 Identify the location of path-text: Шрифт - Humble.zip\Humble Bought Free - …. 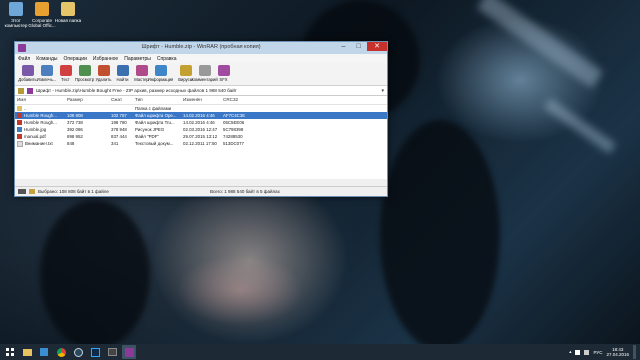
(136, 90).